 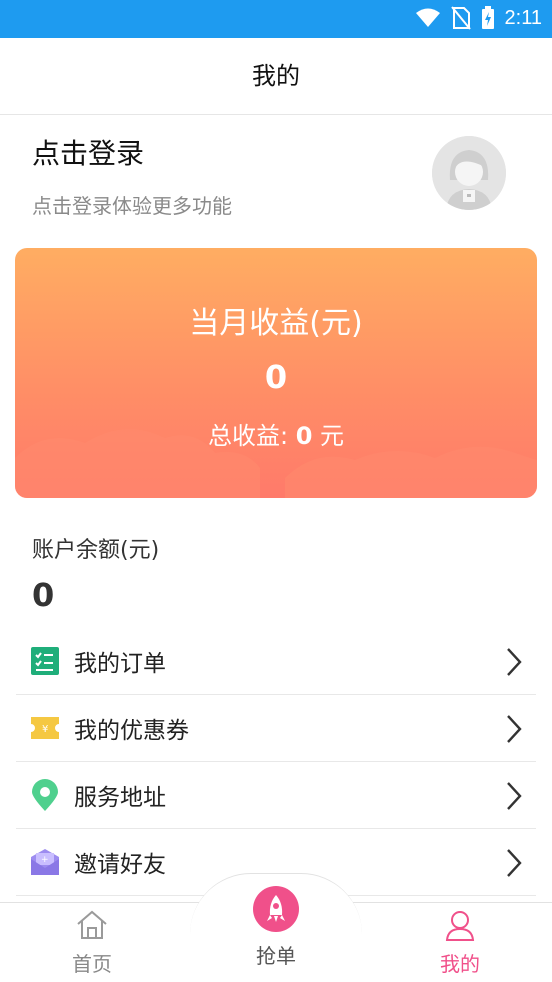 What do you see at coordinates (276, 323) in the screenshot?
I see `month-earnings-label: 当月收益(元)` at bounding box center [276, 323].